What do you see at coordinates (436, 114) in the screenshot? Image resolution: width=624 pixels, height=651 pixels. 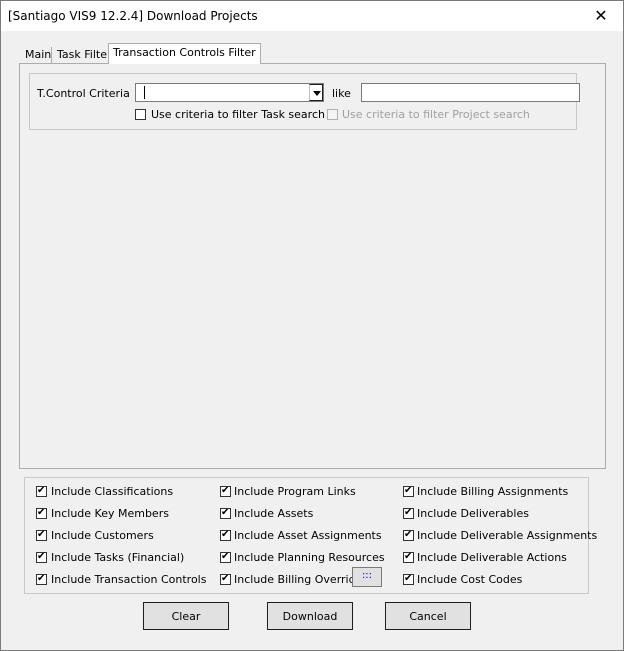 I see `project-search-label: Use criteria to filter Project search` at bounding box center [436, 114].